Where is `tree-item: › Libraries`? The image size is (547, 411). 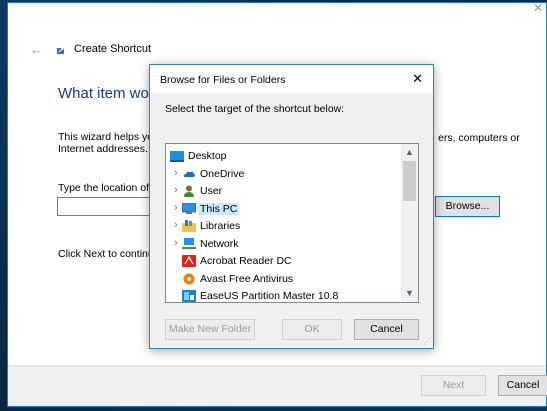
tree-item: › Libraries is located at coordinates (284, 226).